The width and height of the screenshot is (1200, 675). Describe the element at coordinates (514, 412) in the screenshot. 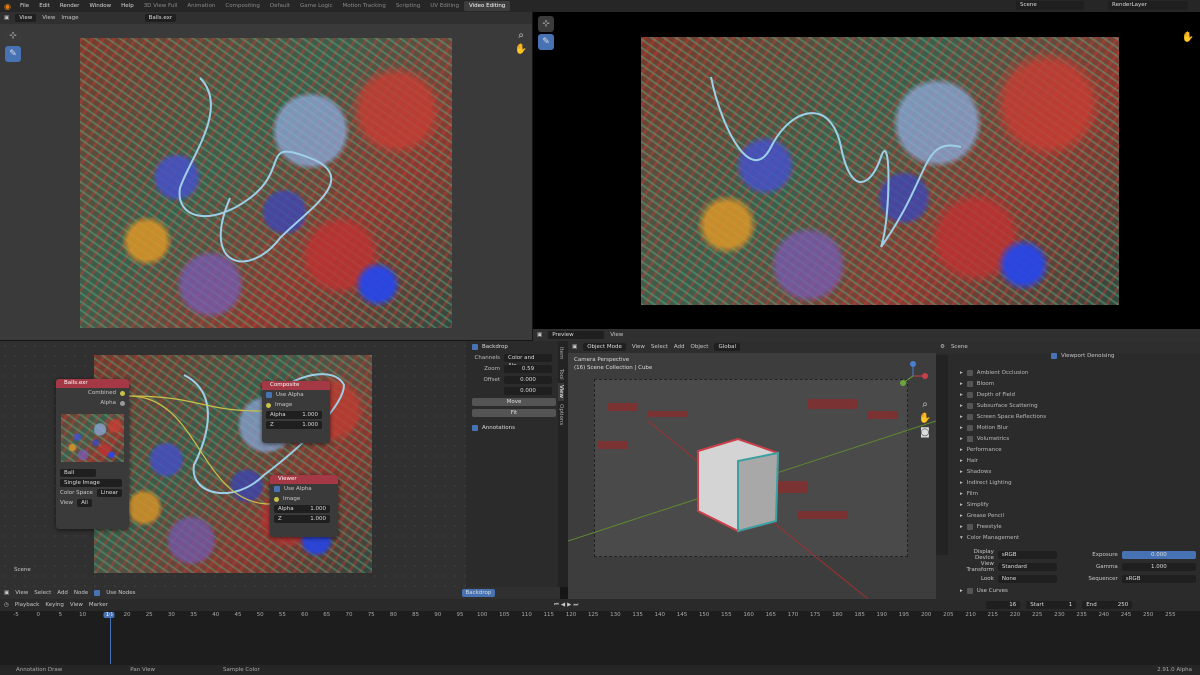

I see `fit-button: Fit` at that location.